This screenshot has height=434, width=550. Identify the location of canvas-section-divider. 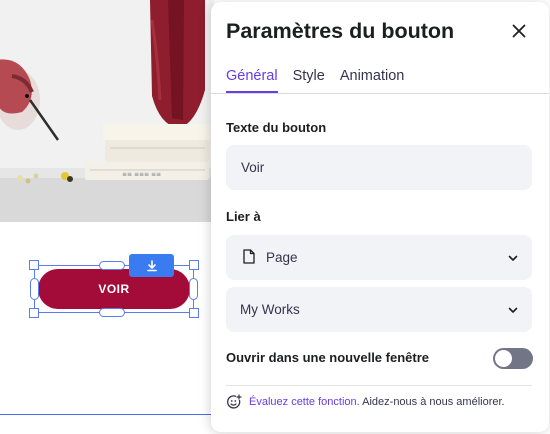
(115, 414).